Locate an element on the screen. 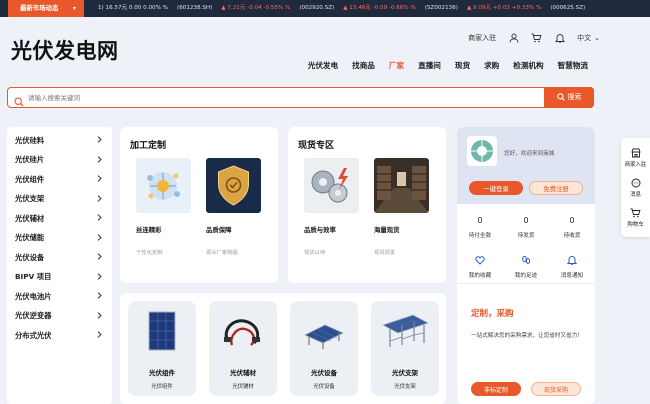 The height and width of the screenshot is (404, 650). register-button: 免费注册 is located at coordinates (556, 188).